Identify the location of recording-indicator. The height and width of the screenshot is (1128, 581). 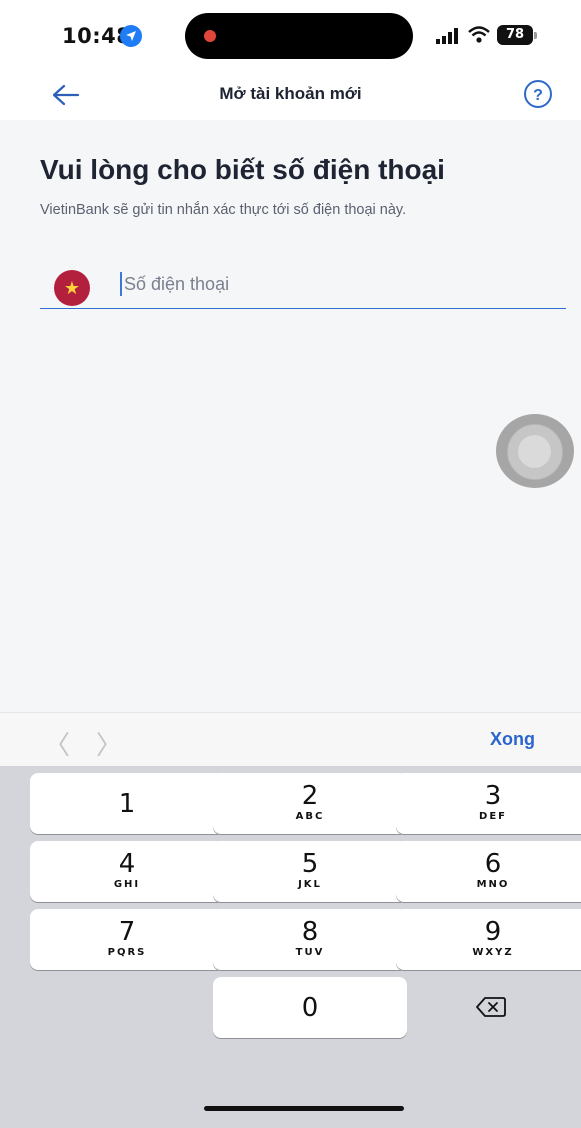
(210, 36).